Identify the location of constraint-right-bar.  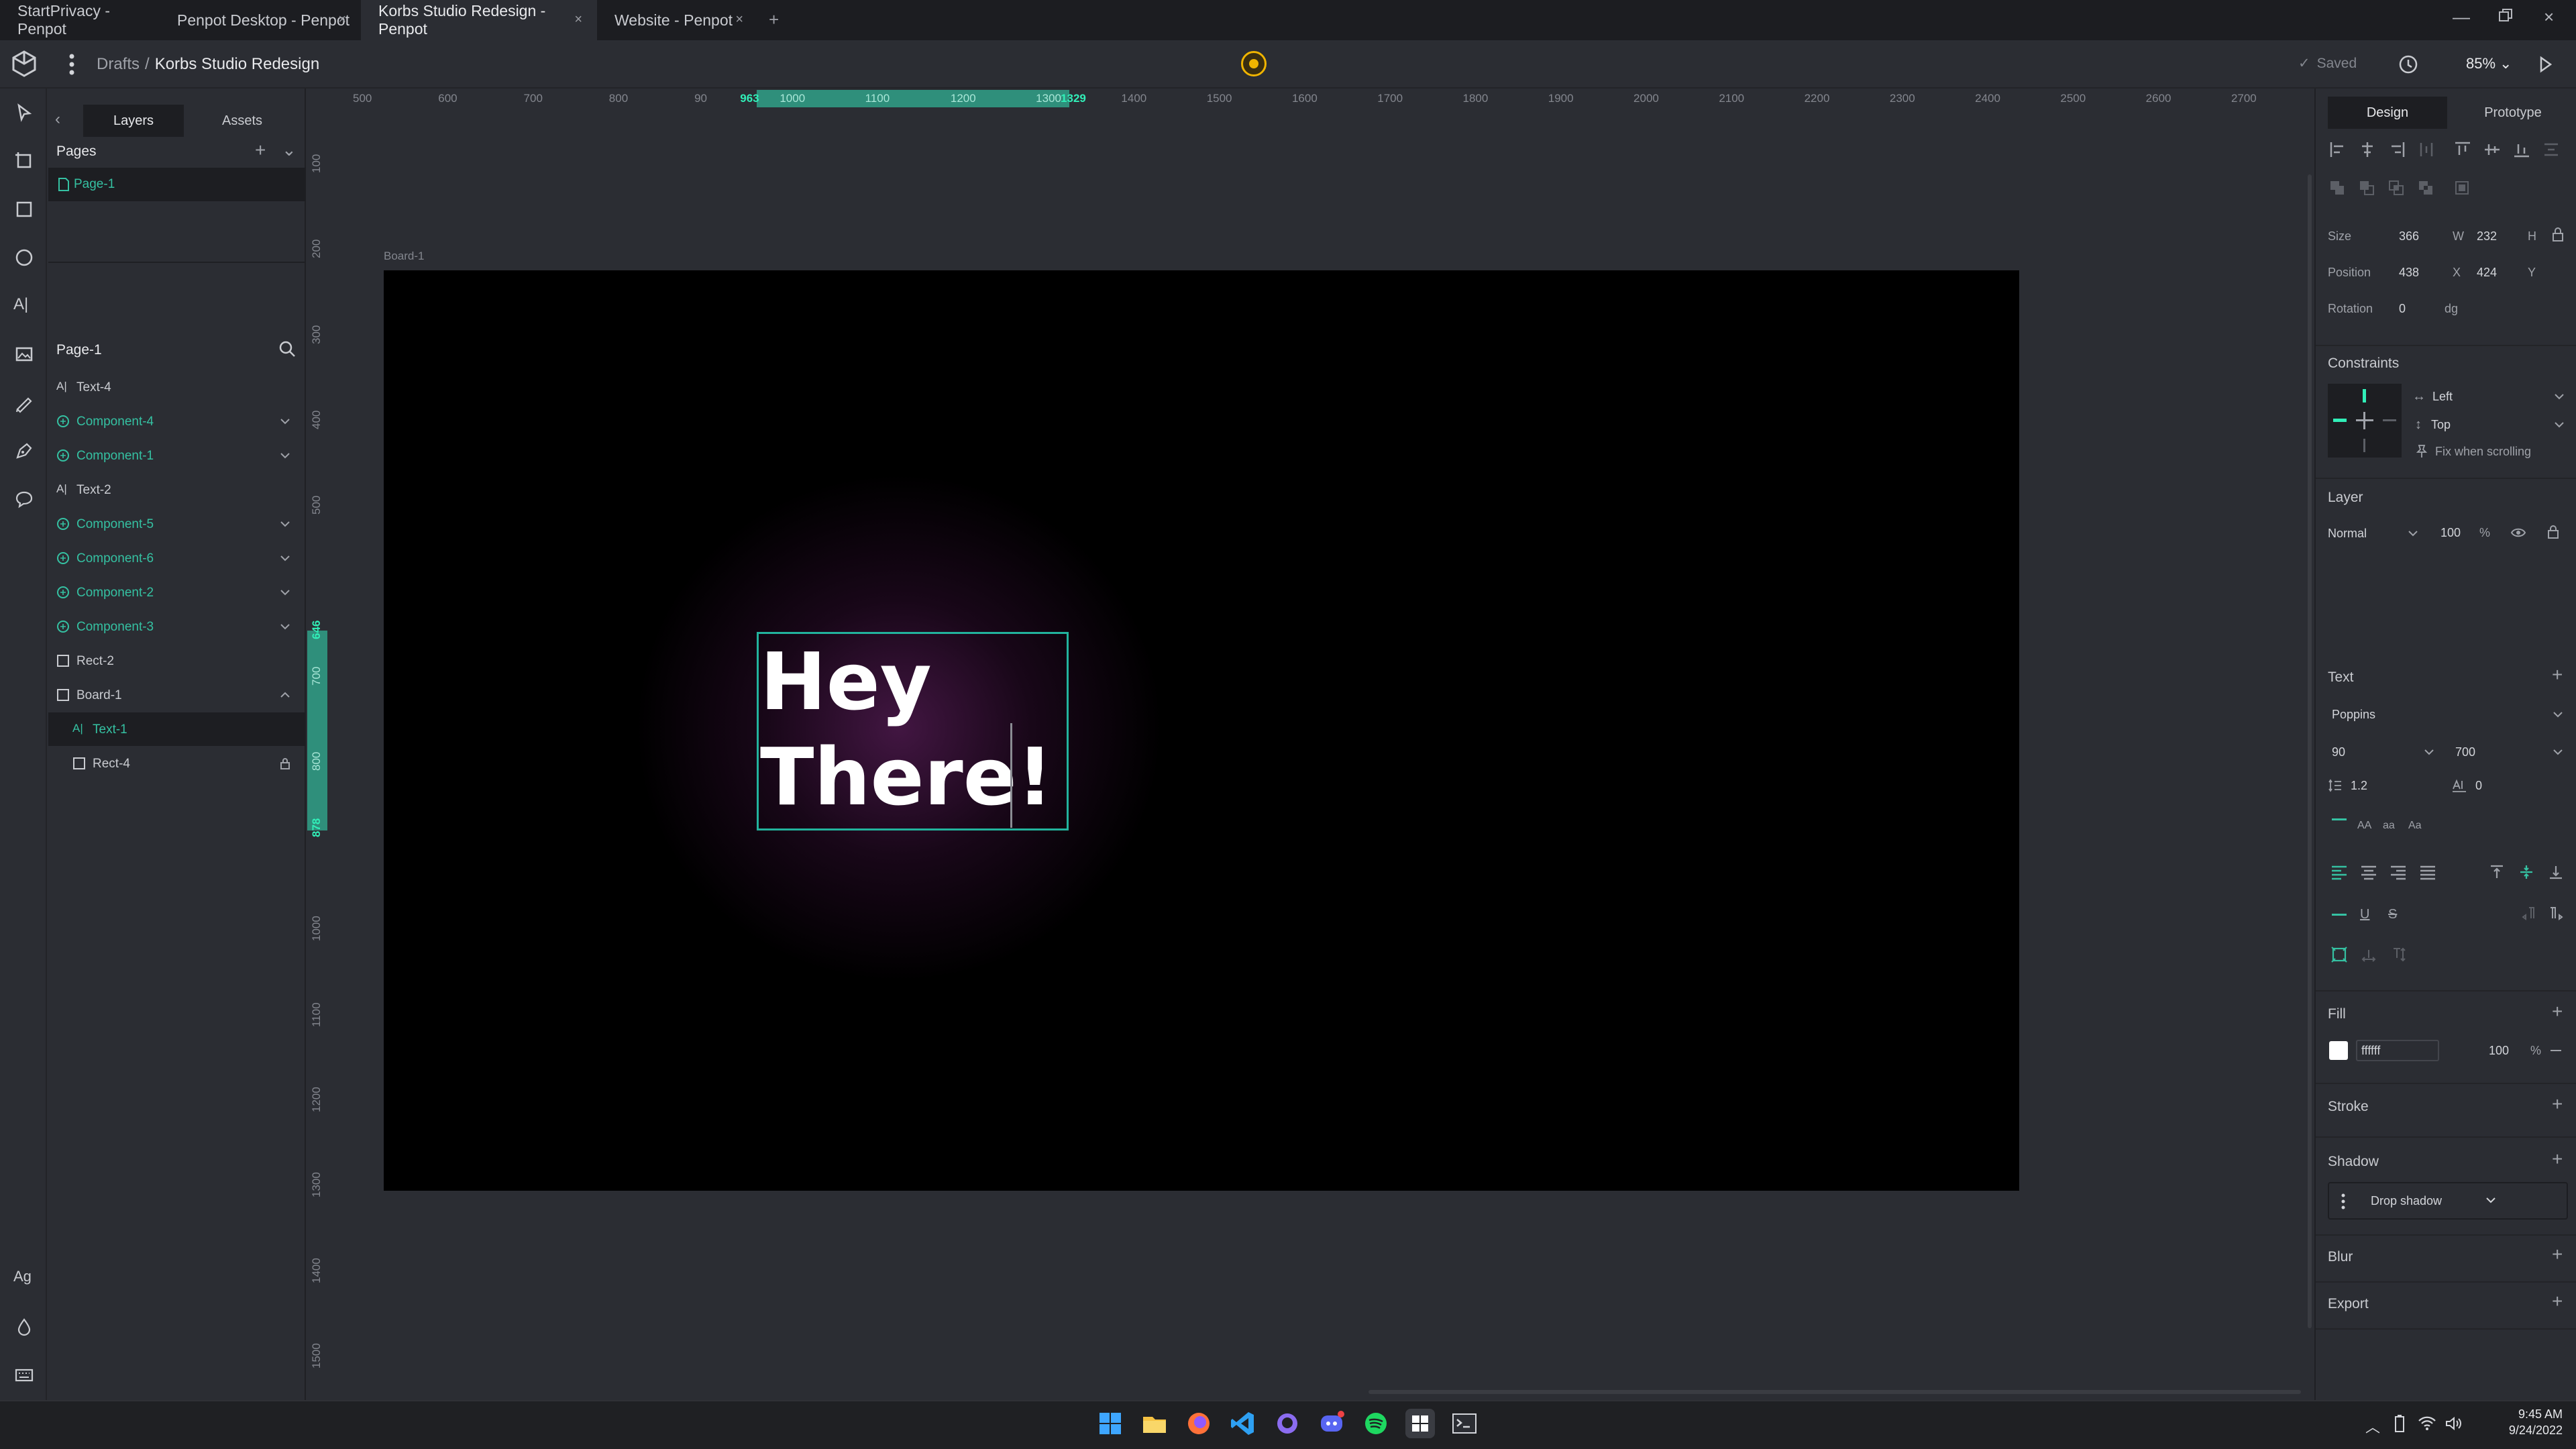
(2389, 420).